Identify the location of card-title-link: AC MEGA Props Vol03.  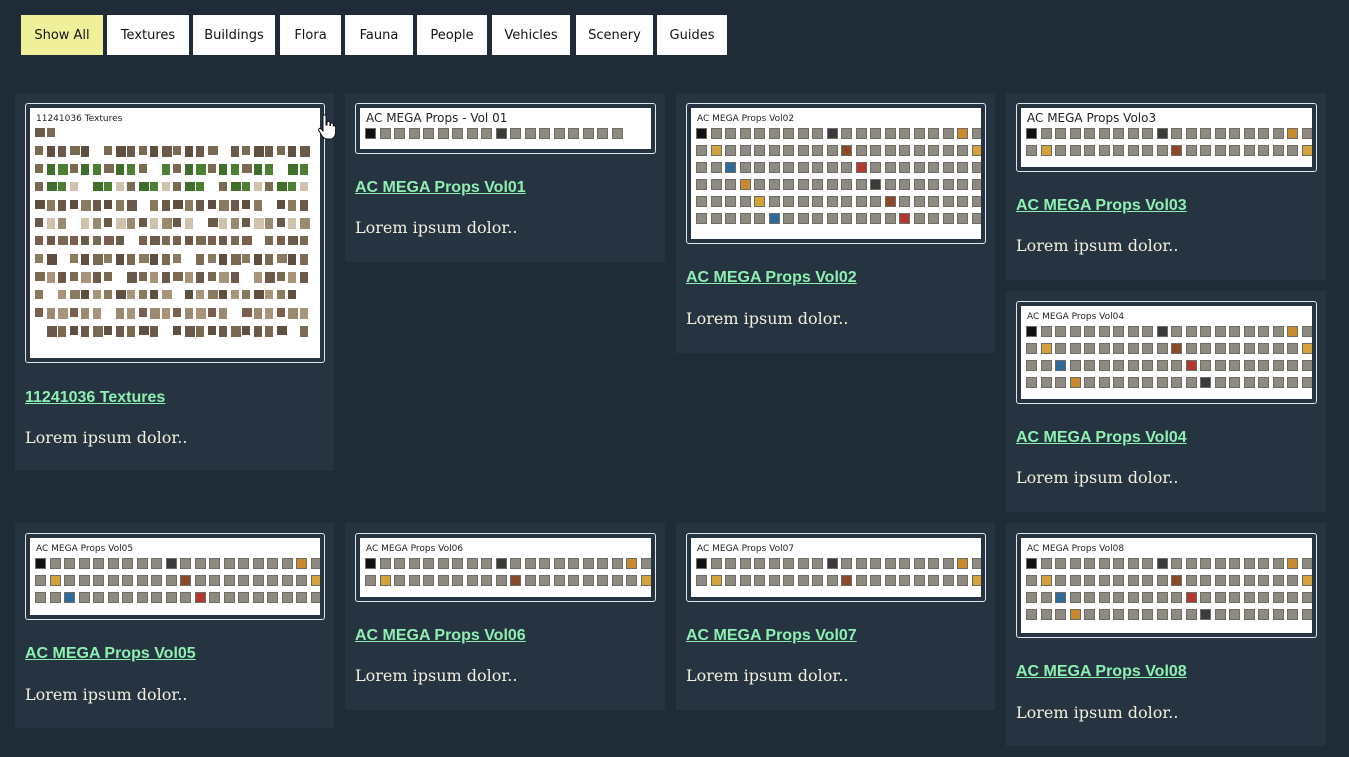
(1101, 206).